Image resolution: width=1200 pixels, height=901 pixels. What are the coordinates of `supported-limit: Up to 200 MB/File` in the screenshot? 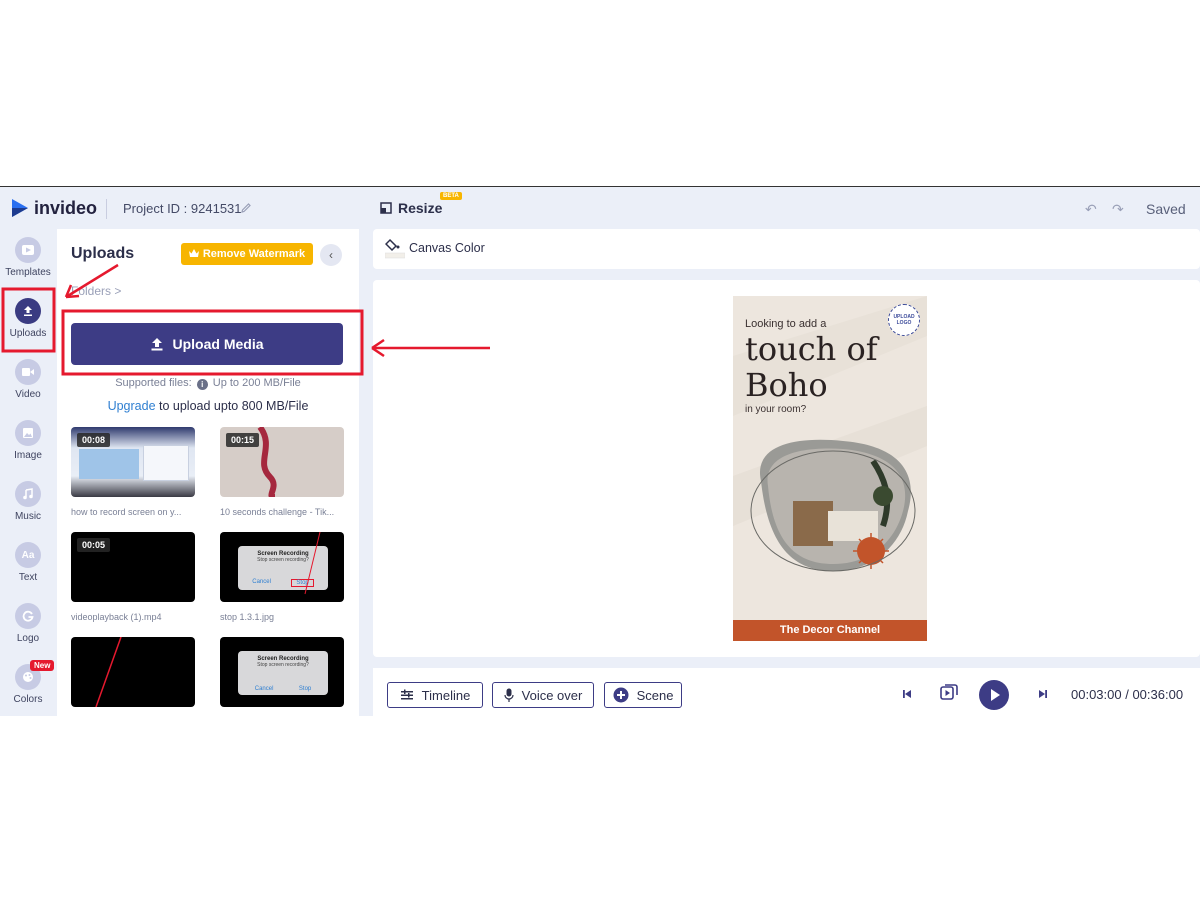 It's located at (256, 383).